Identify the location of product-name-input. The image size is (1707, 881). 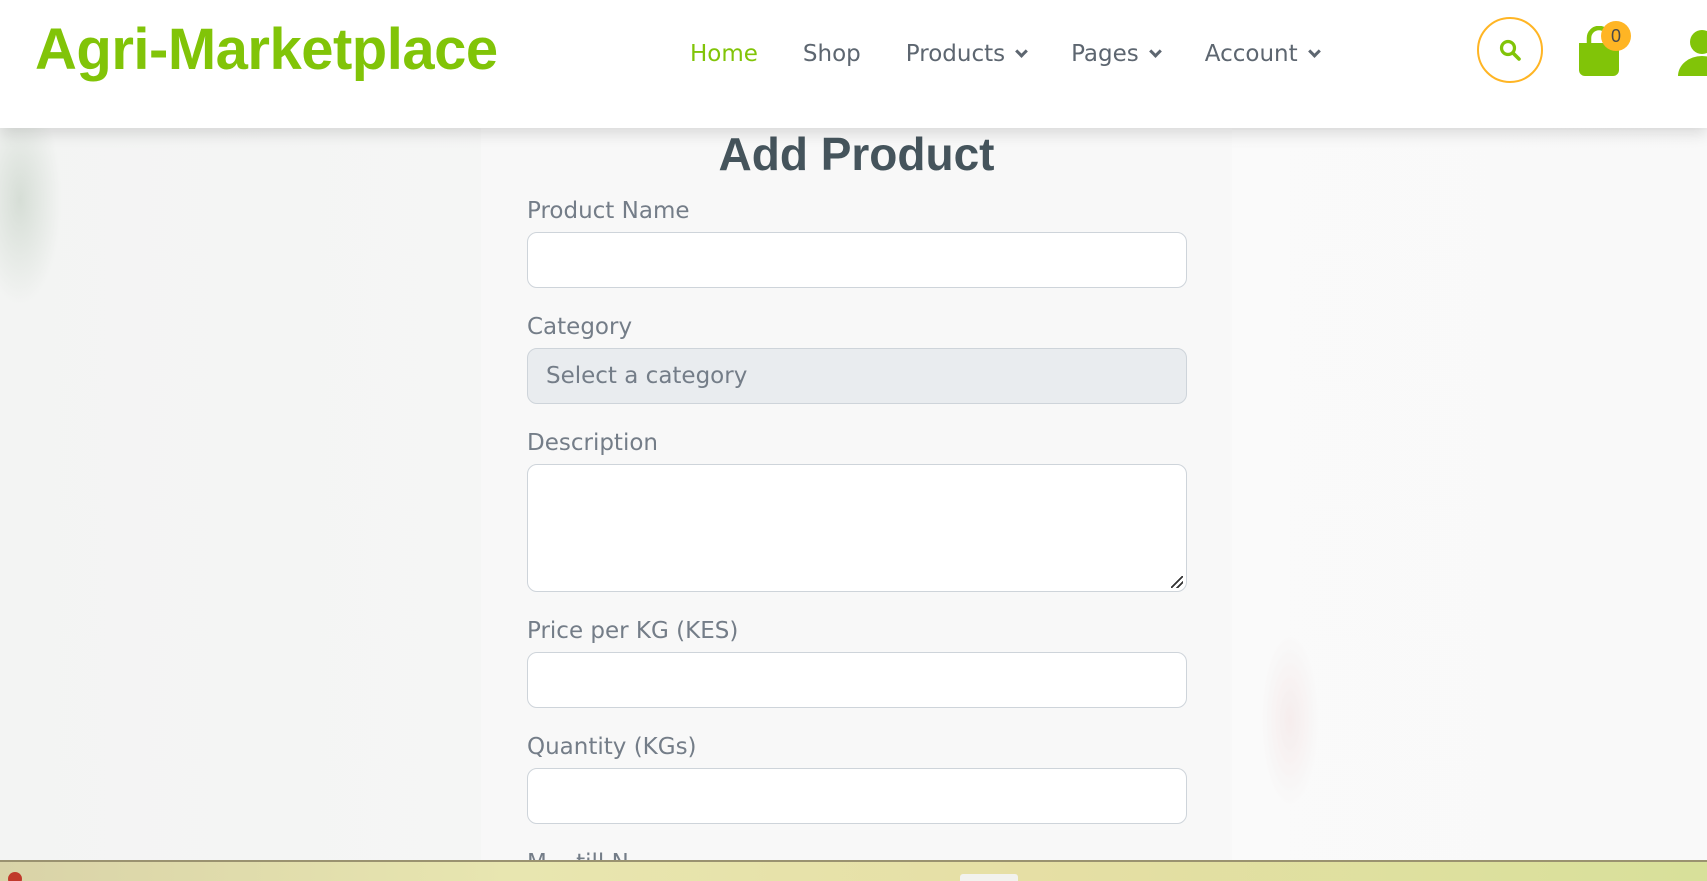
(857, 260).